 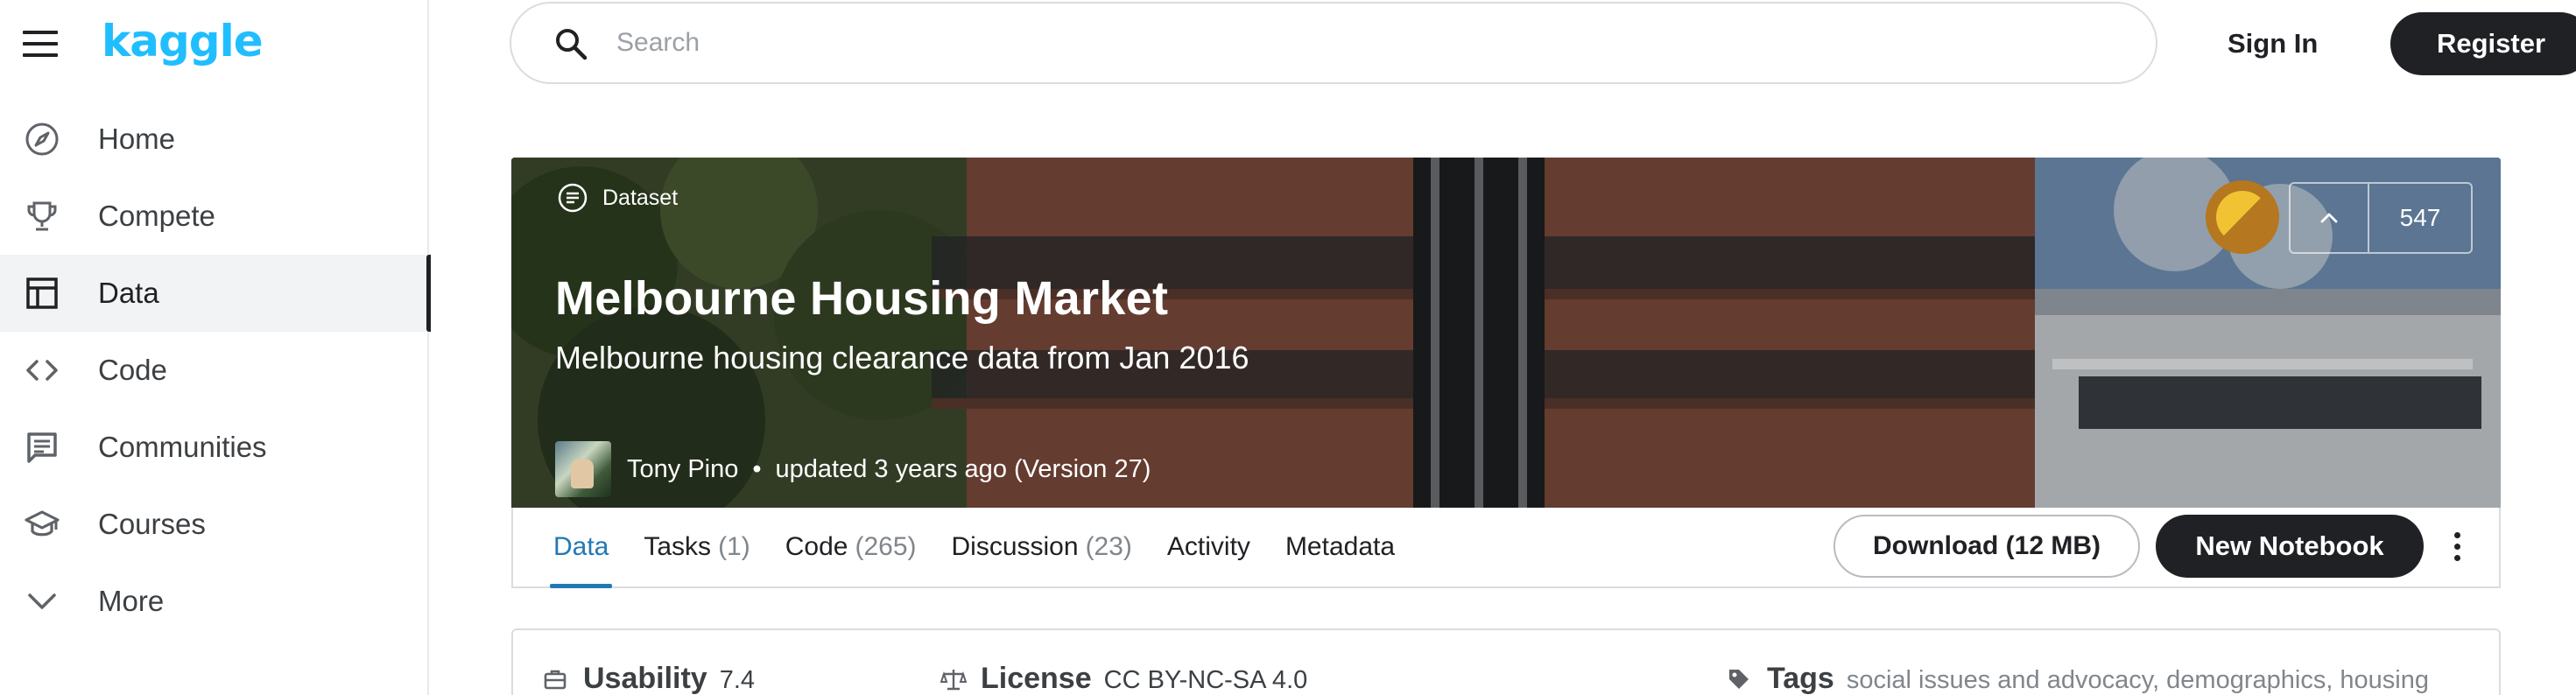 What do you see at coordinates (182, 447) in the screenshot?
I see `sidebar-item-label: Communities` at bounding box center [182, 447].